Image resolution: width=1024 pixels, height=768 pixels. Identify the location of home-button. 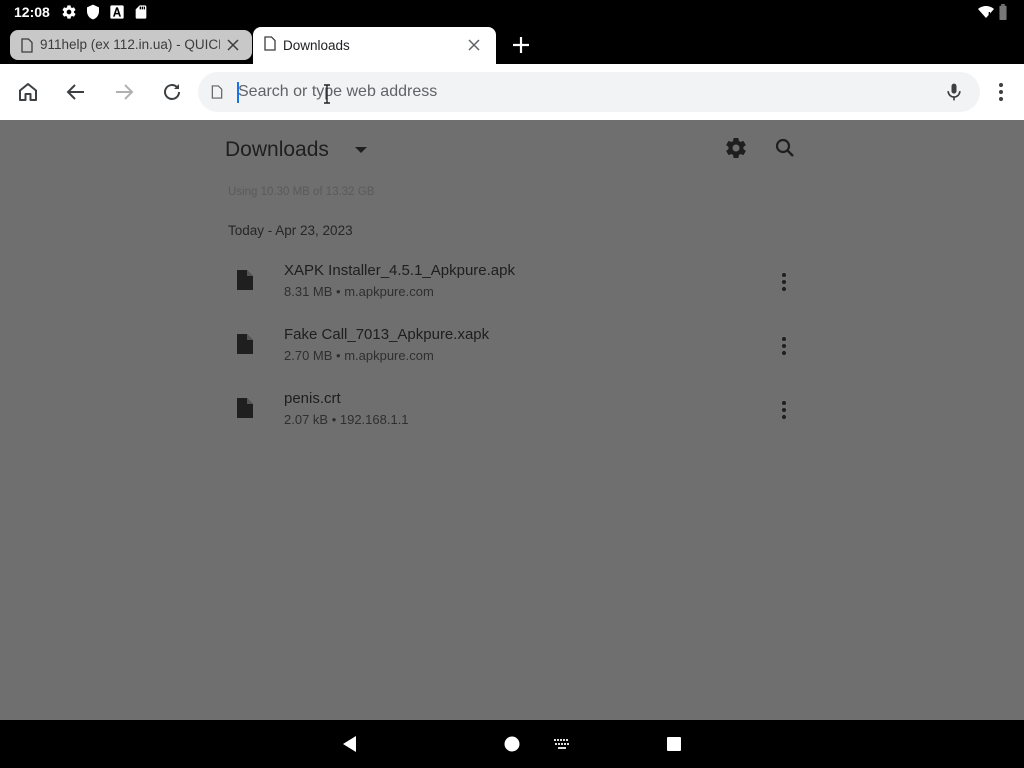
(28, 92).